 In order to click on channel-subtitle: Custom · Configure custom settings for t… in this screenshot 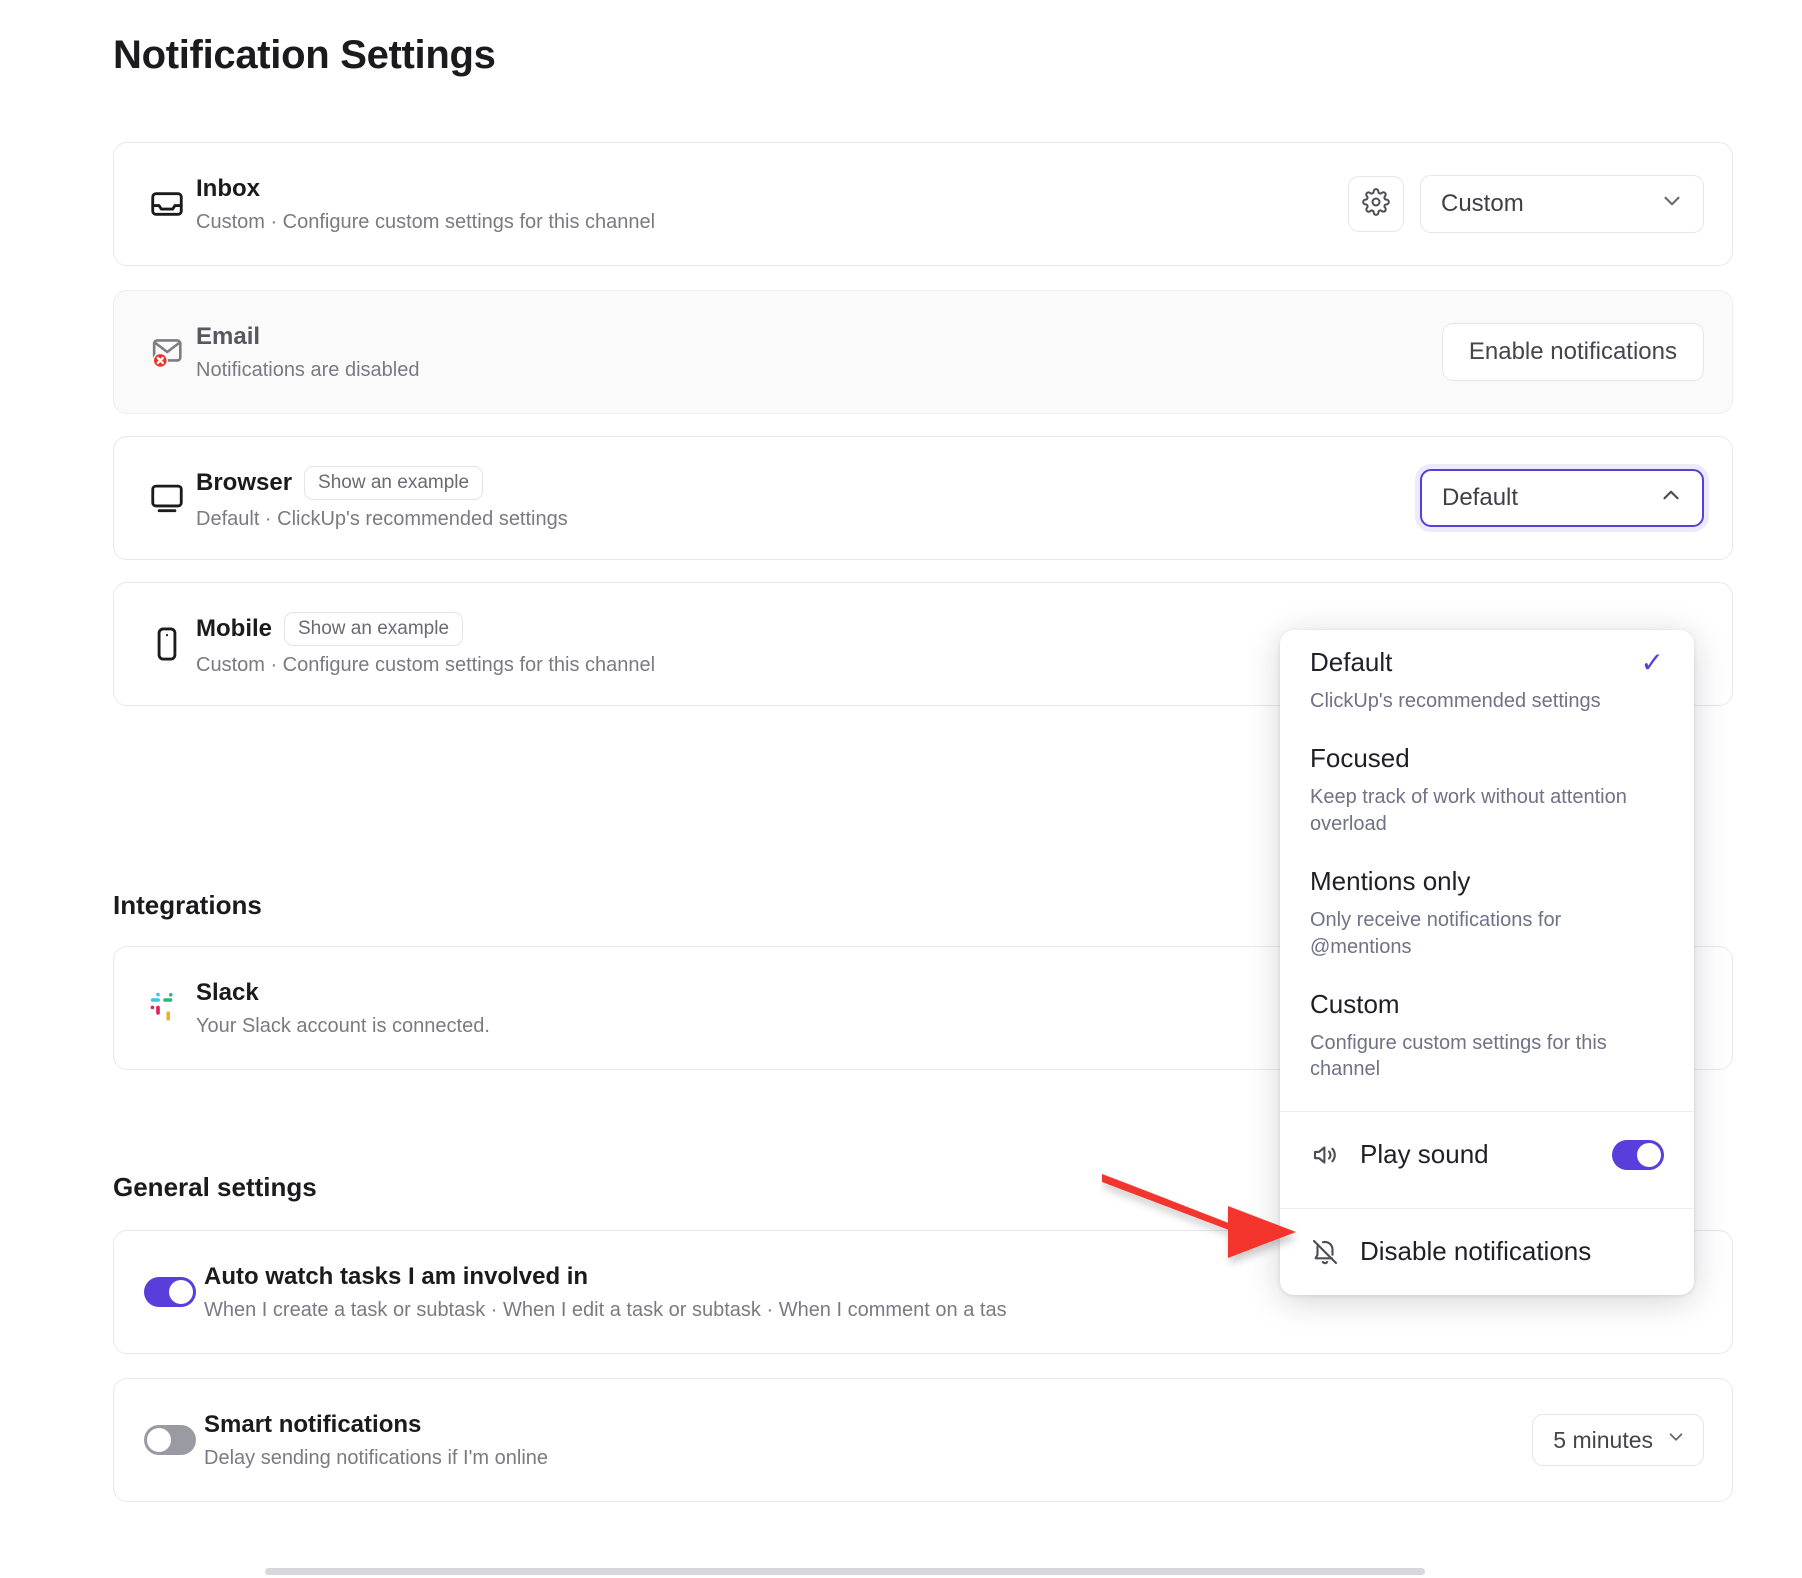, I will do `click(426, 221)`.